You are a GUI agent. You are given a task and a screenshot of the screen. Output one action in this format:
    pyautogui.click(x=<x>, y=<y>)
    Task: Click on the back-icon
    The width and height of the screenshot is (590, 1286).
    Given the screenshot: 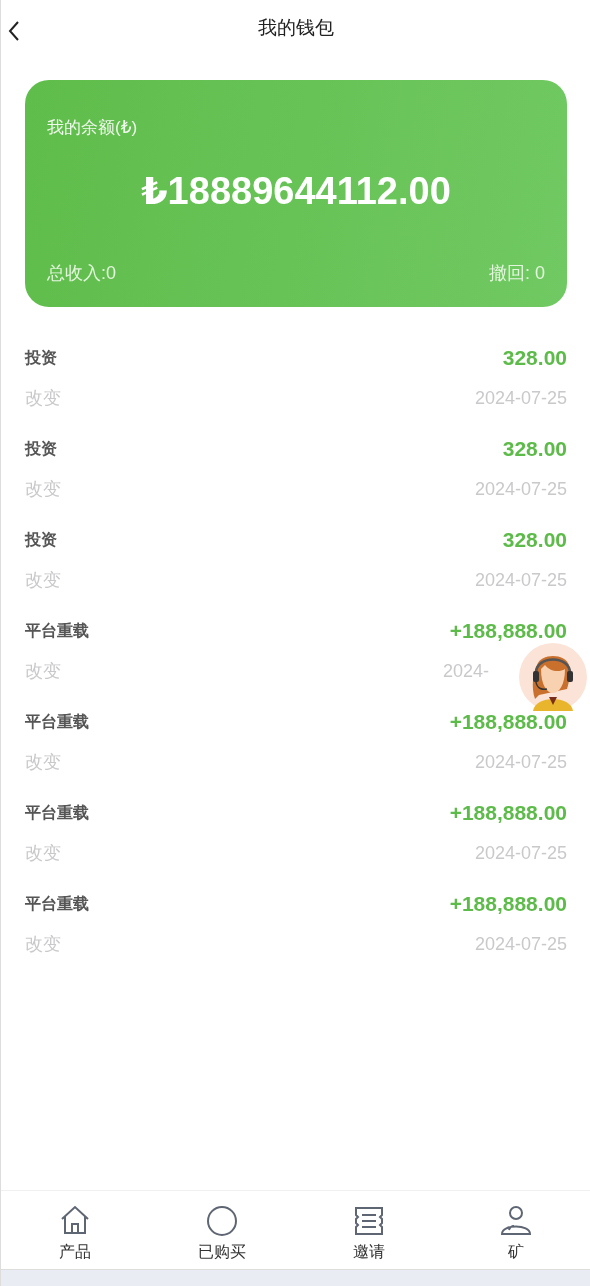 What is the action you would take?
    pyautogui.click(x=14, y=31)
    